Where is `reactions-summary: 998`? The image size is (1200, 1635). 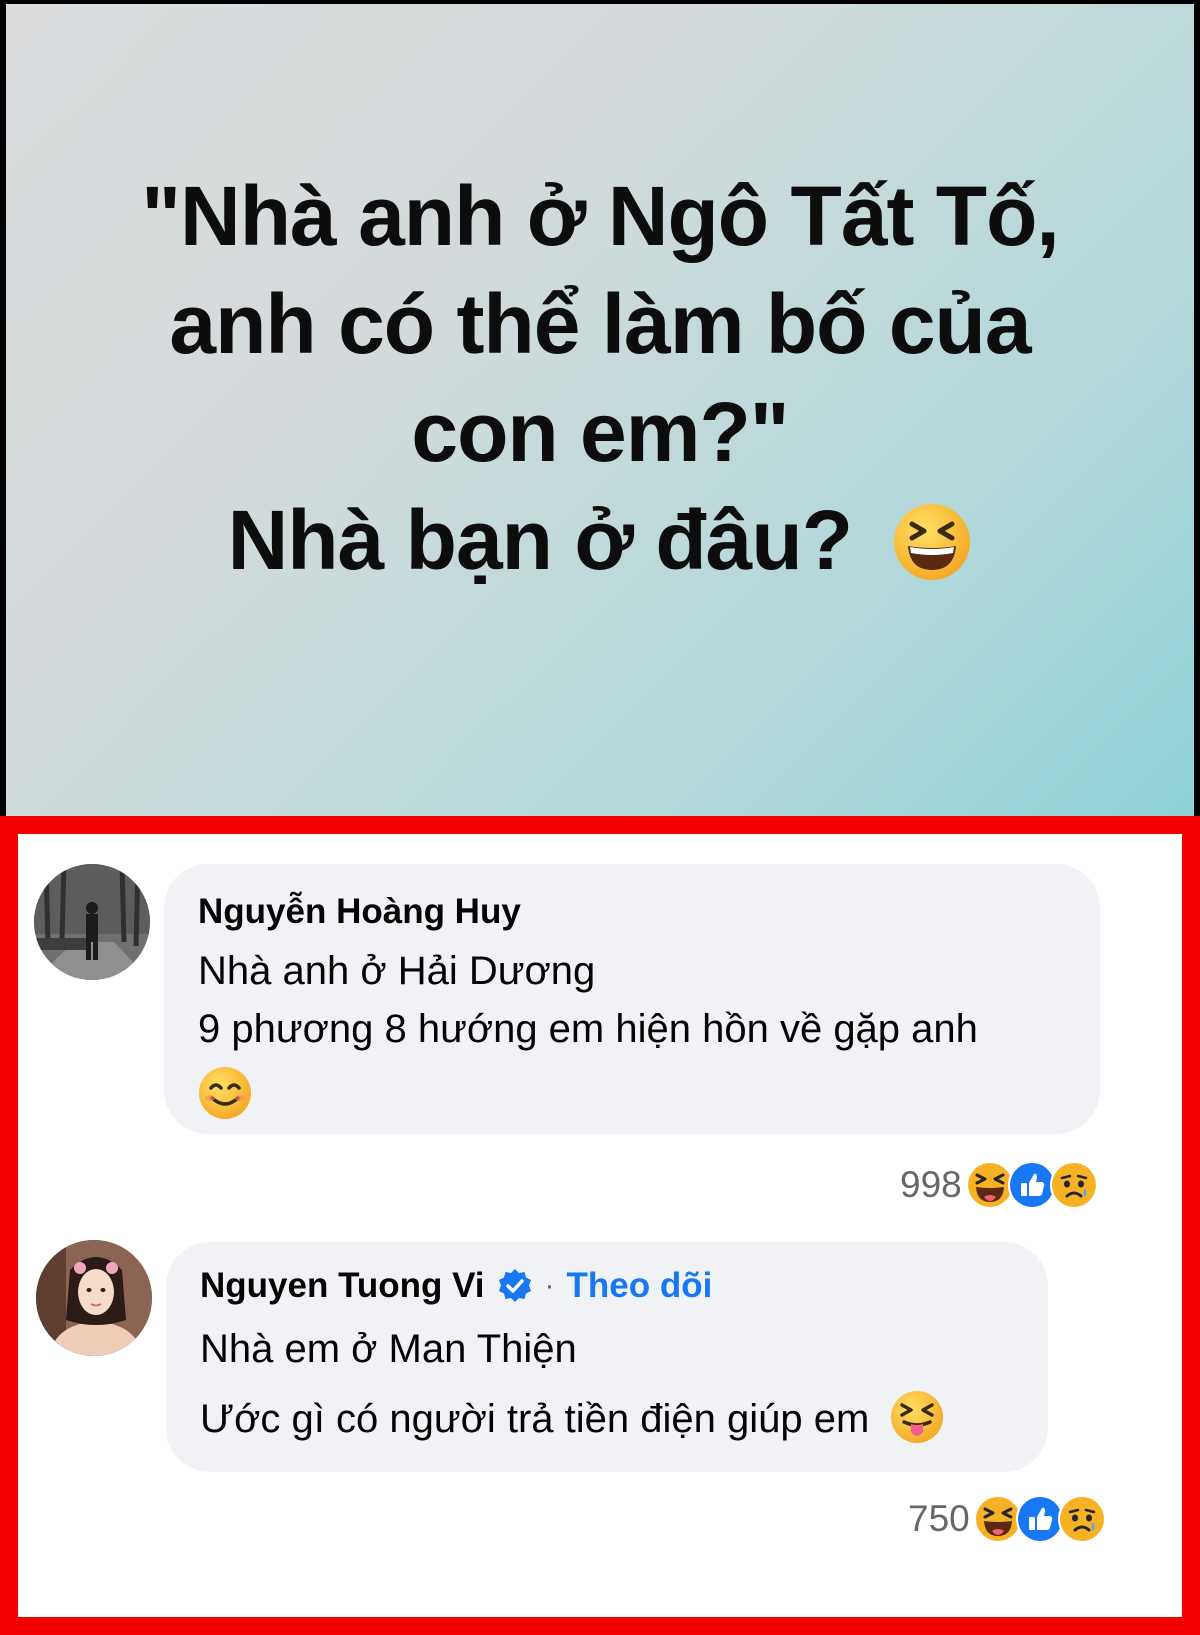
reactions-summary: 998 is located at coordinates (999, 1185).